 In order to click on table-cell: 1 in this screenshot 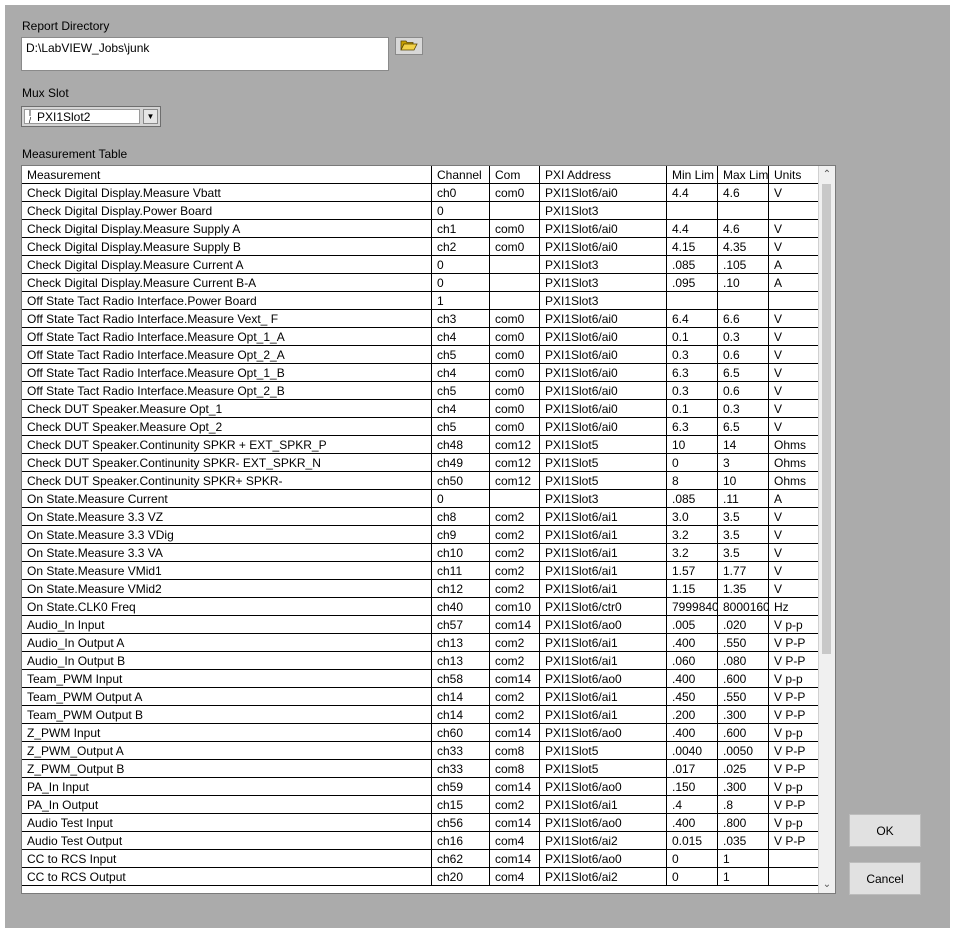, I will do `click(743, 877)`.